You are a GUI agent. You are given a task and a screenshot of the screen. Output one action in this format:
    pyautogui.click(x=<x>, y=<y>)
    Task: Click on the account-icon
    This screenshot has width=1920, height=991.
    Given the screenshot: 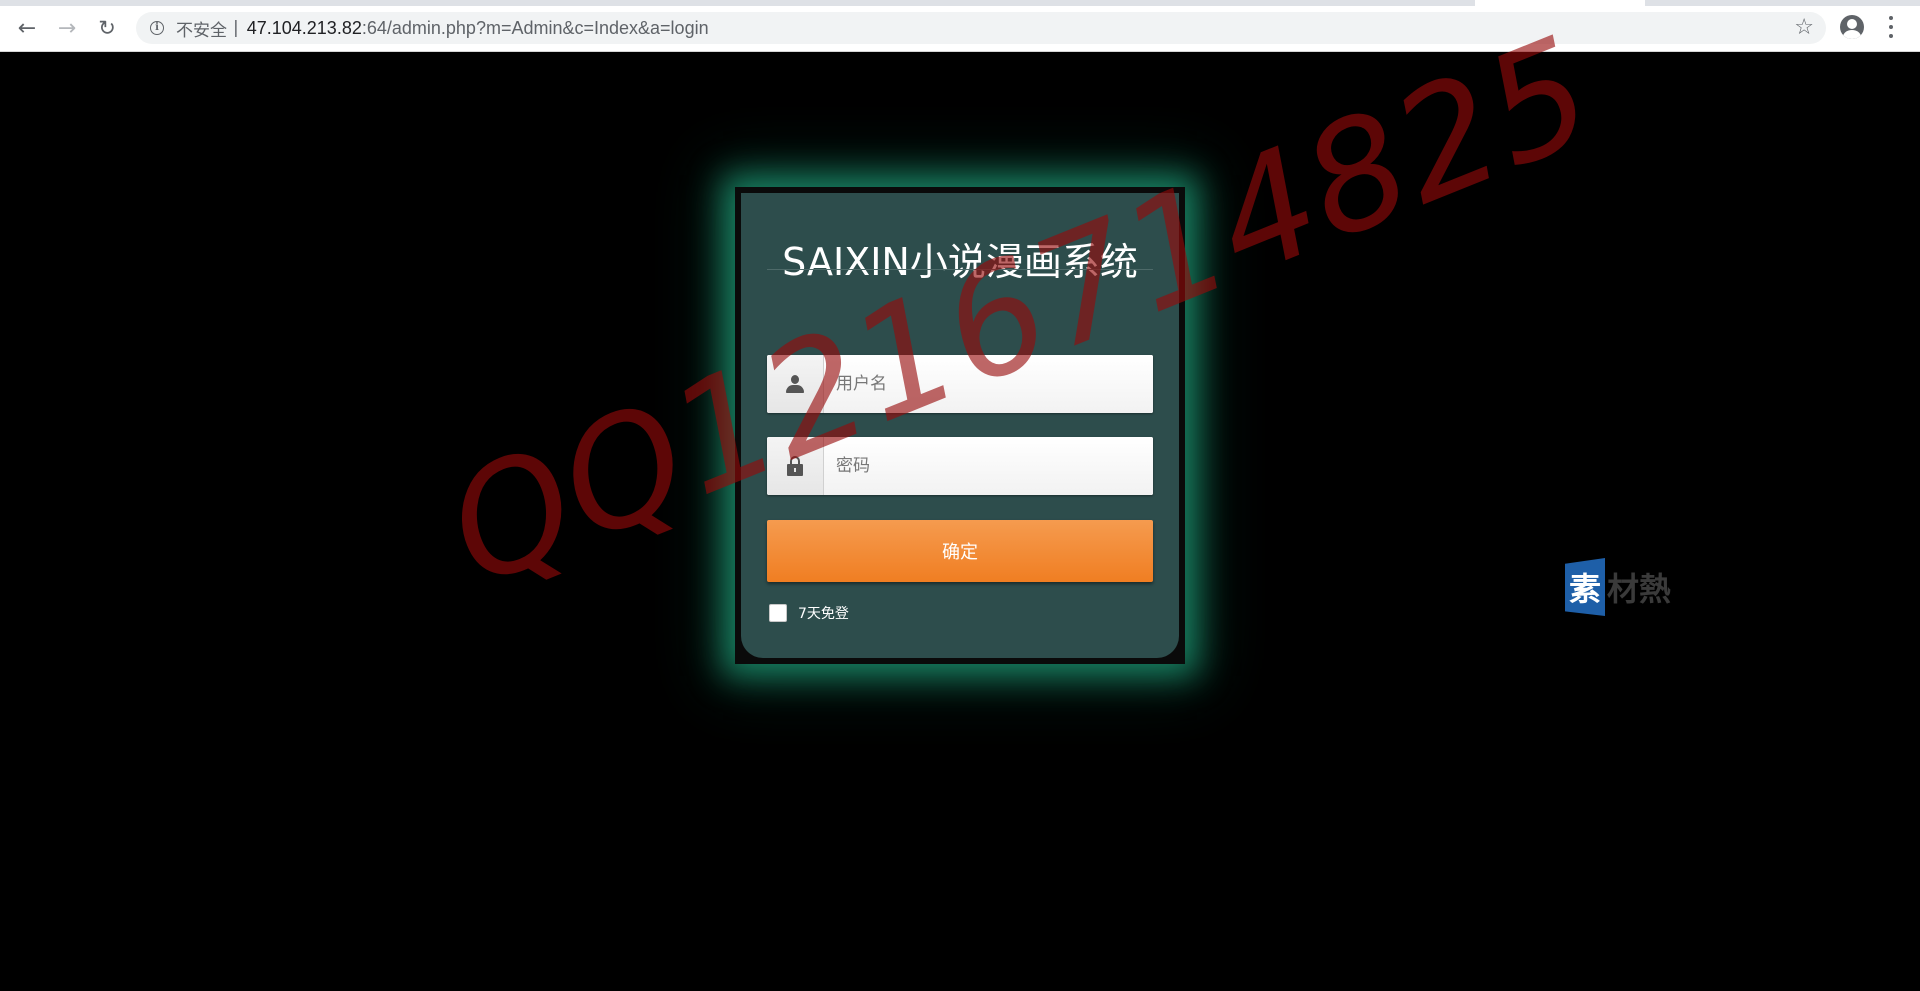 What is the action you would take?
    pyautogui.click(x=1852, y=27)
    